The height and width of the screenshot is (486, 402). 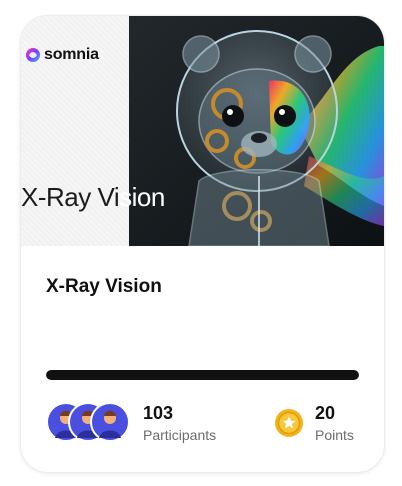 I want to click on brand-logo: somnia, so click(x=62, y=55).